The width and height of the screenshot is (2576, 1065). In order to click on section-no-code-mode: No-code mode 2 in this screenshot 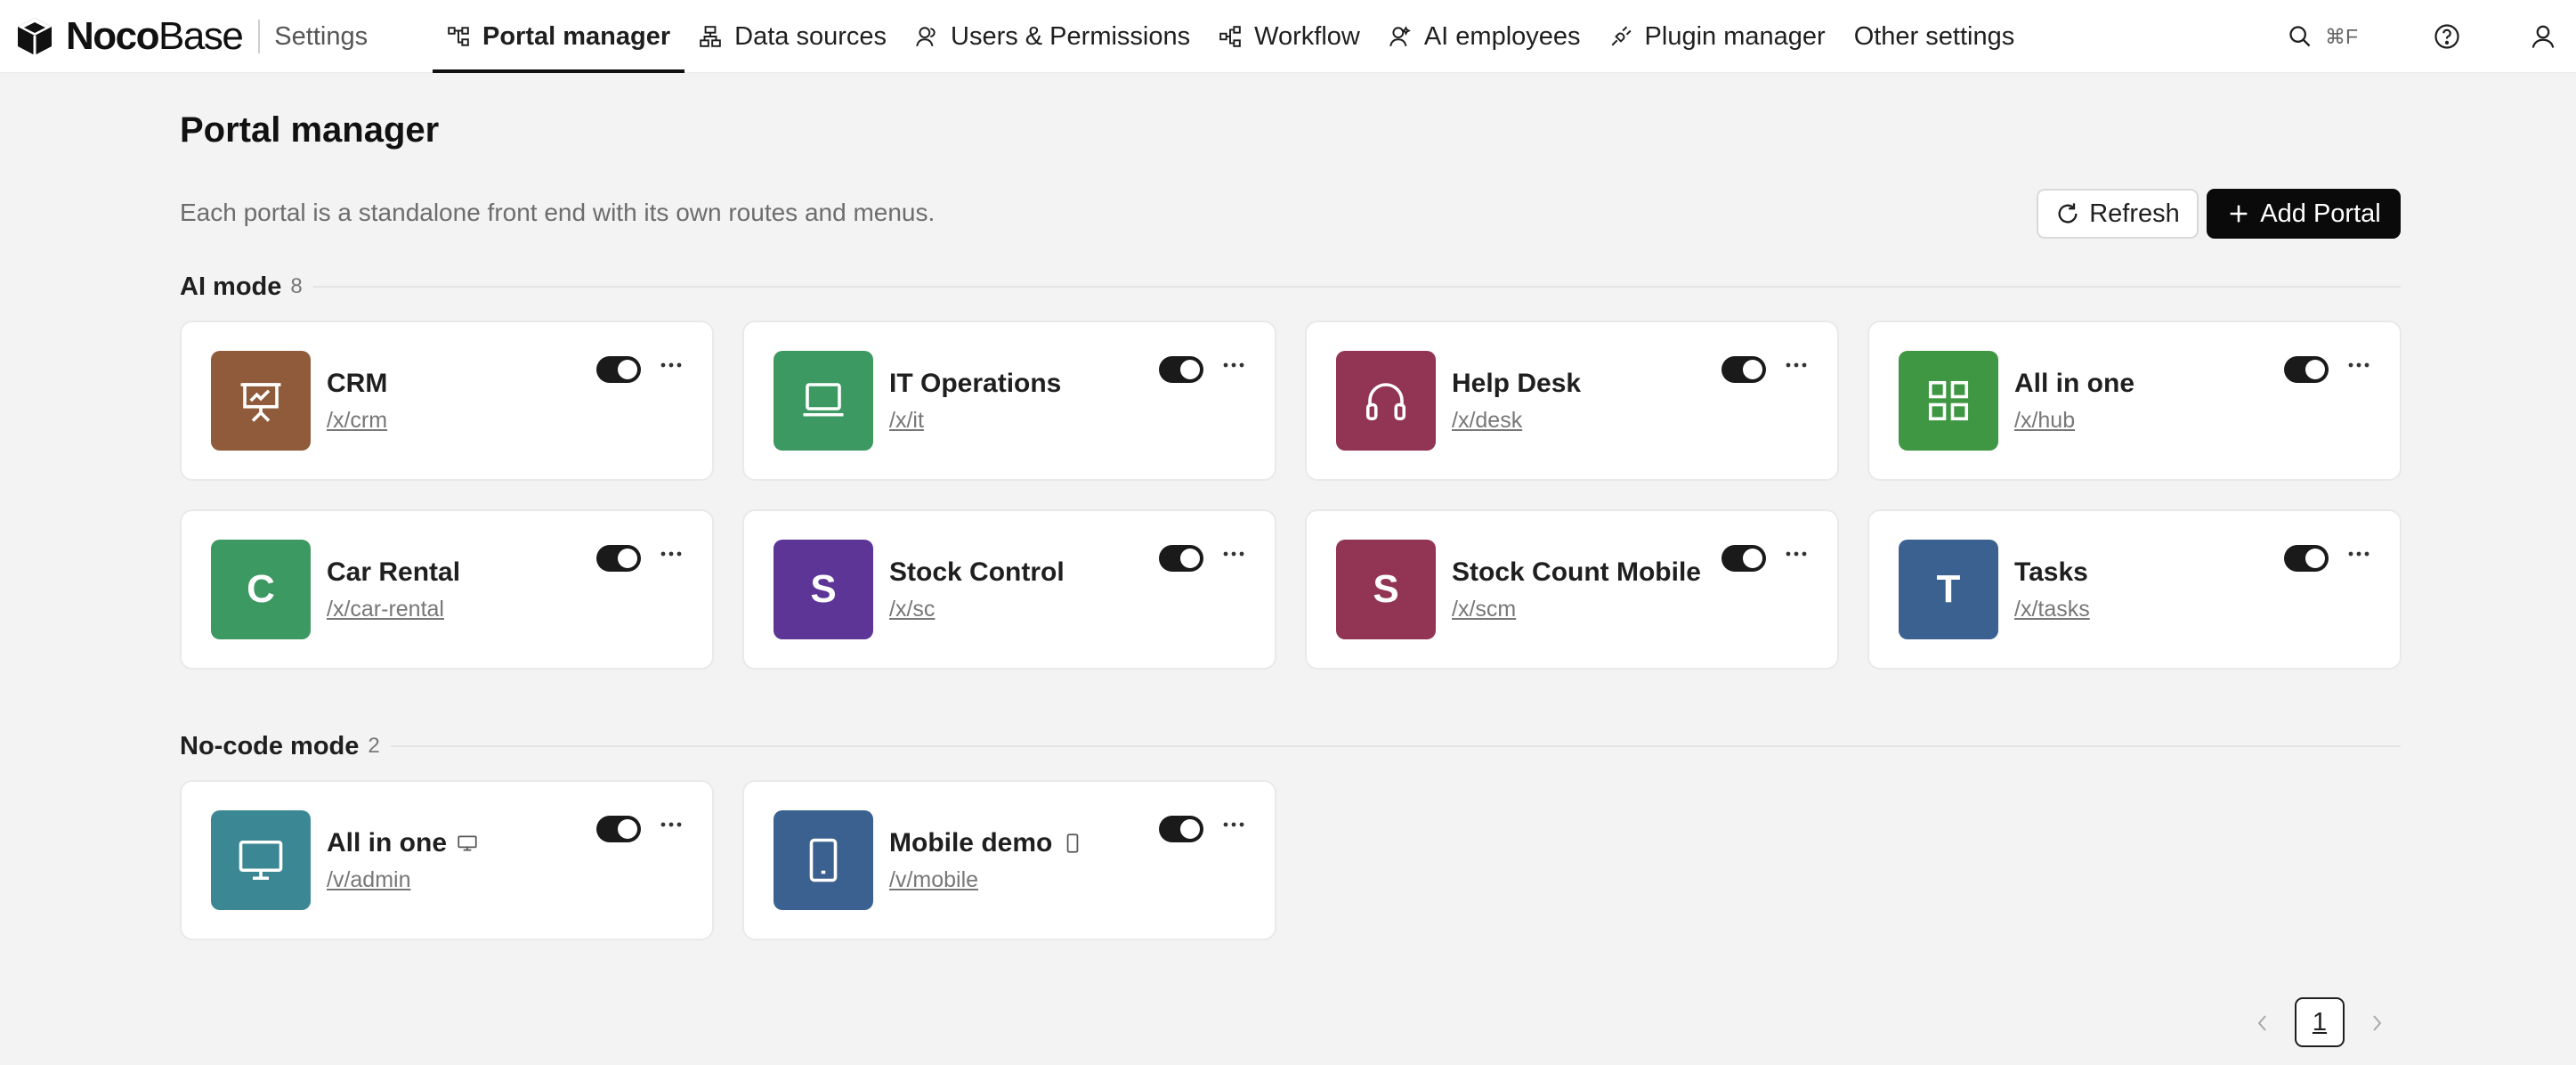, I will do `click(1290, 746)`.